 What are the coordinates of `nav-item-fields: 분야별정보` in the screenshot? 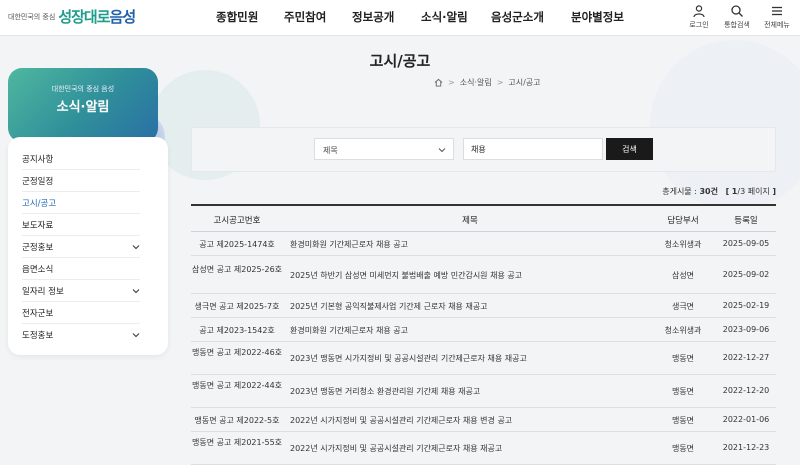 It's located at (597, 17).